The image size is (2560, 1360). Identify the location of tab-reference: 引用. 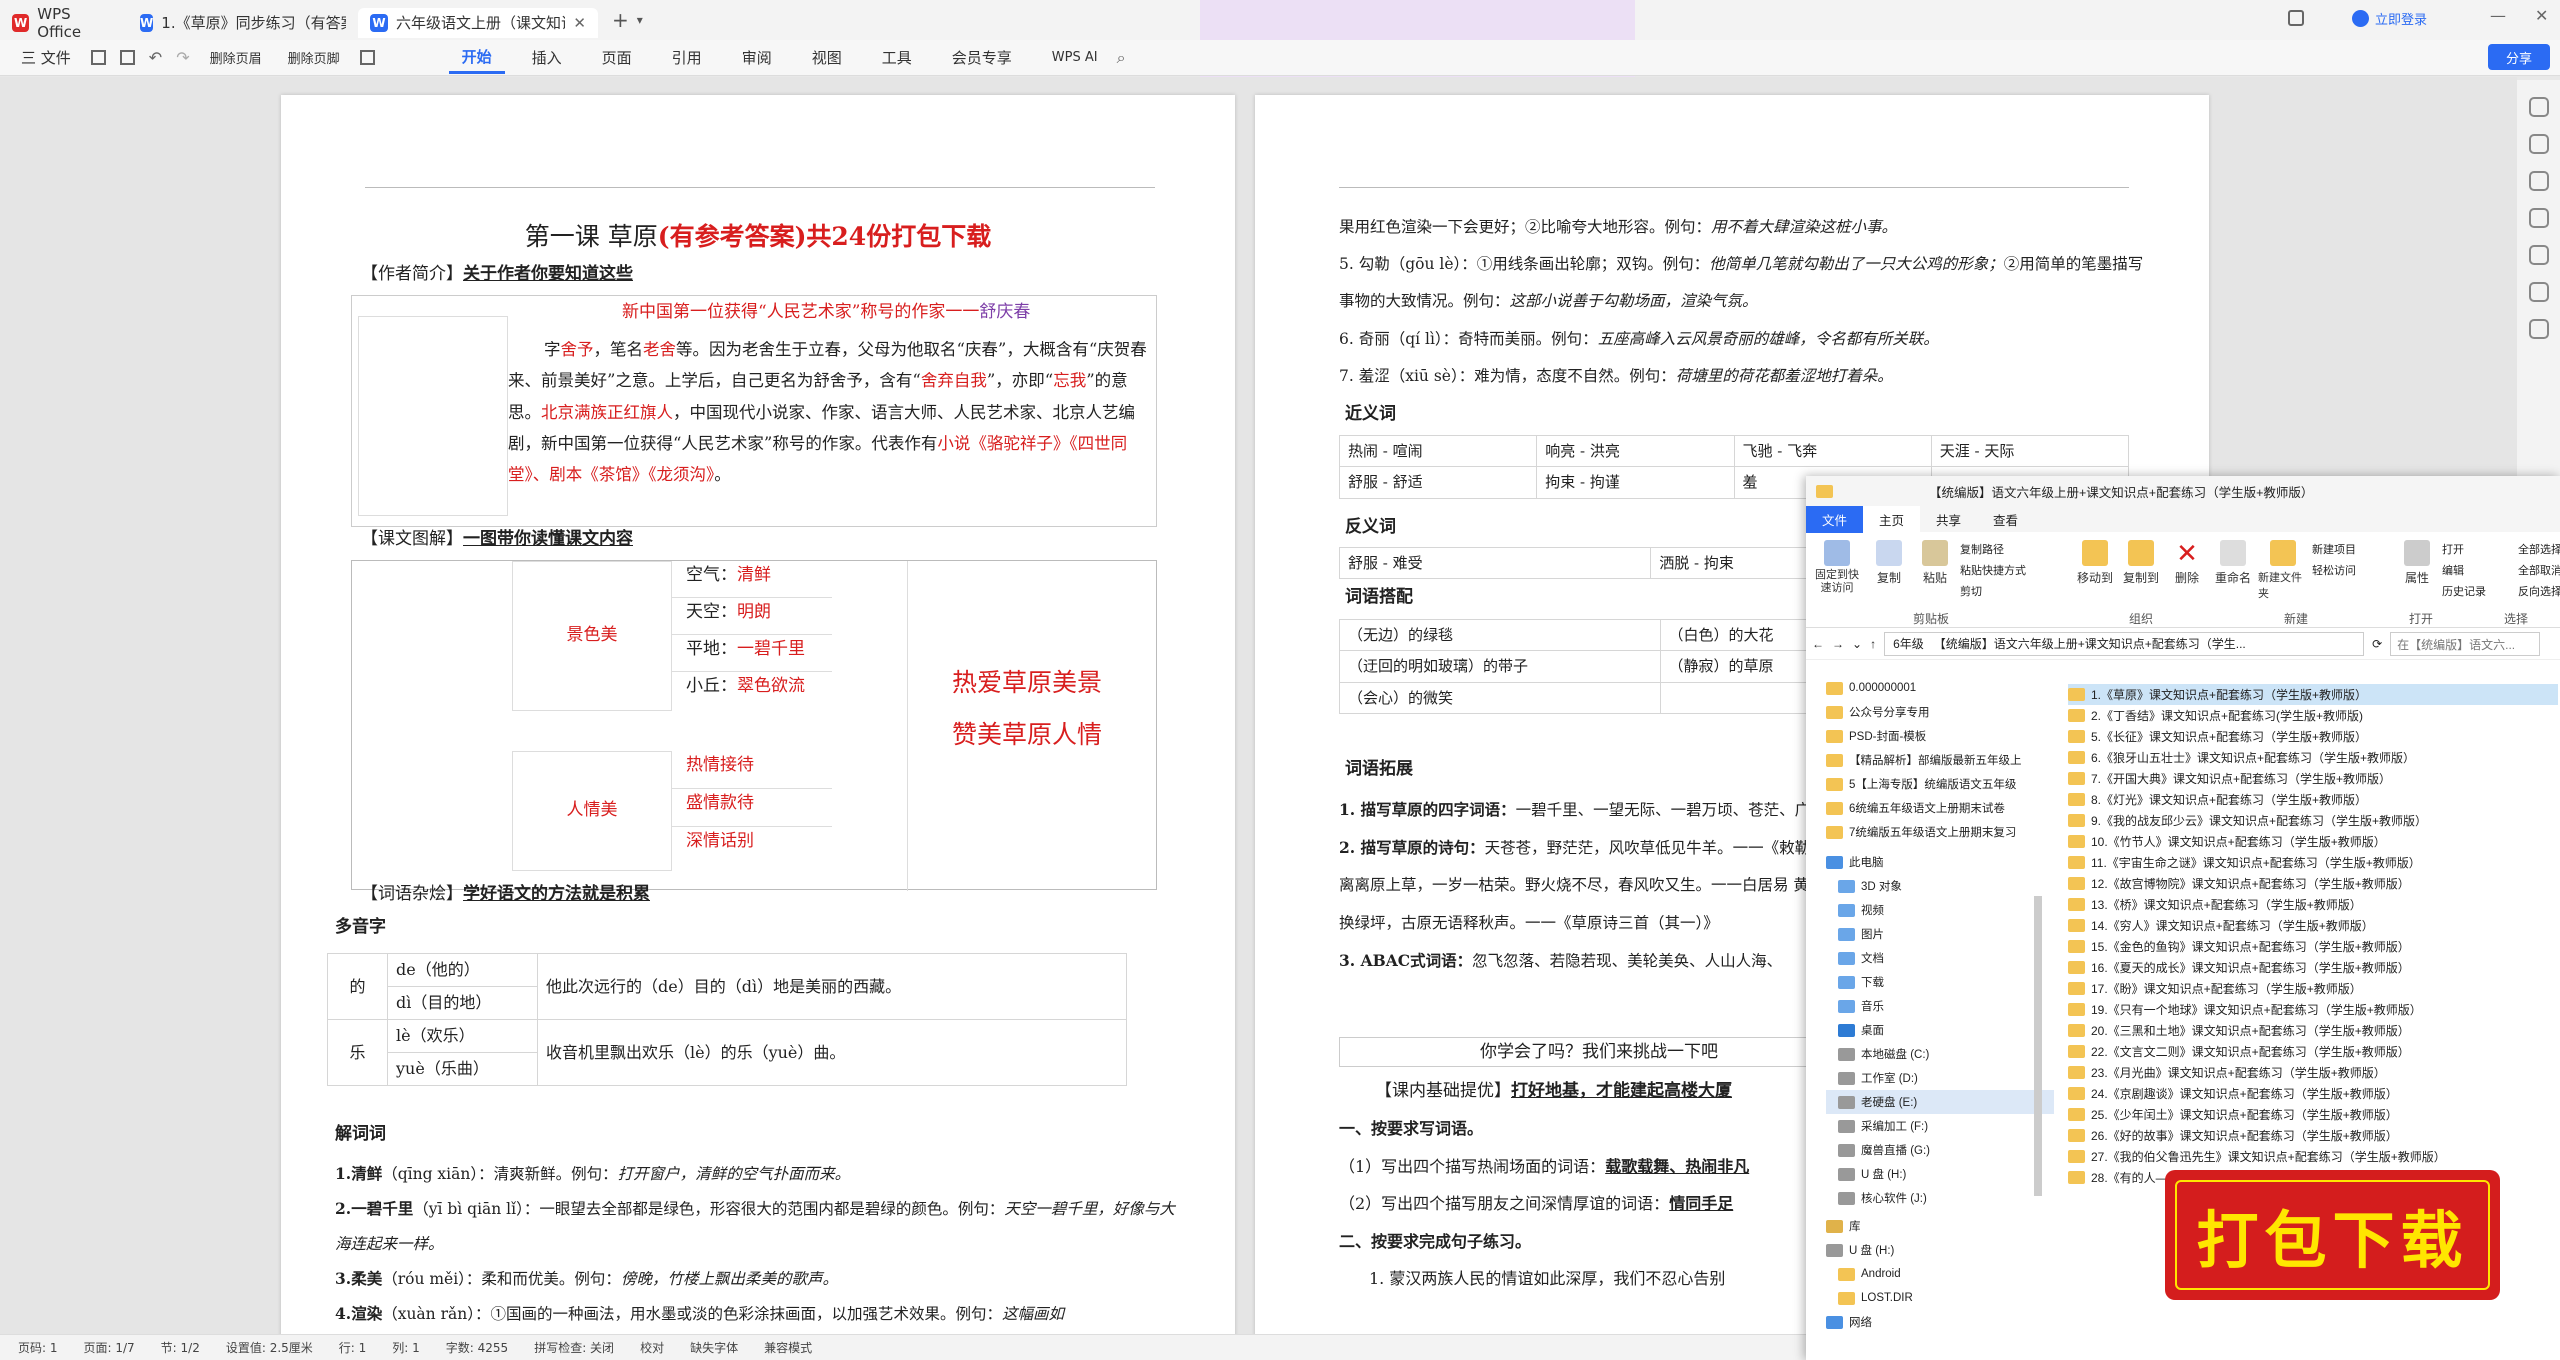
(687, 58).